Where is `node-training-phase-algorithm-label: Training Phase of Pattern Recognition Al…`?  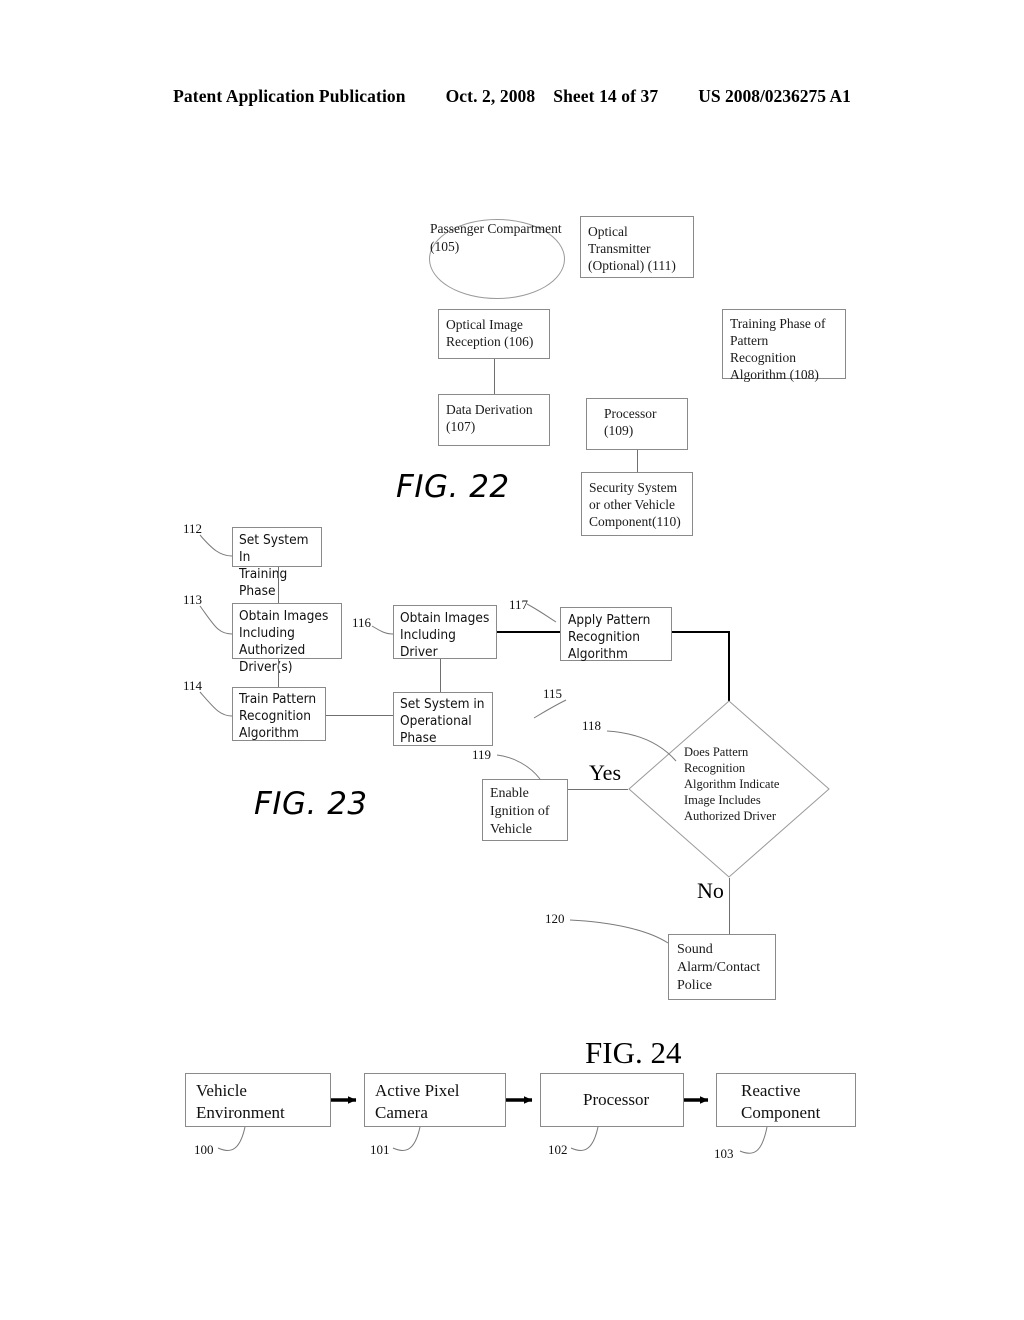
node-training-phase-algorithm-label: Training Phase of Pattern Recognition Al… is located at coordinates (778, 349).